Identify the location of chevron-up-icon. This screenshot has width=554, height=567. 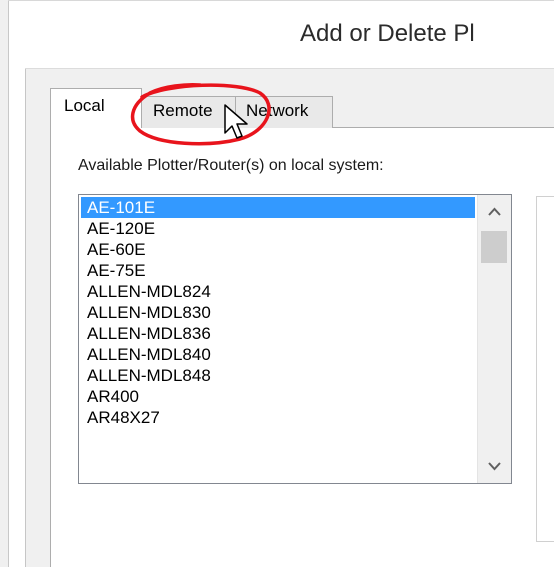
(494, 211).